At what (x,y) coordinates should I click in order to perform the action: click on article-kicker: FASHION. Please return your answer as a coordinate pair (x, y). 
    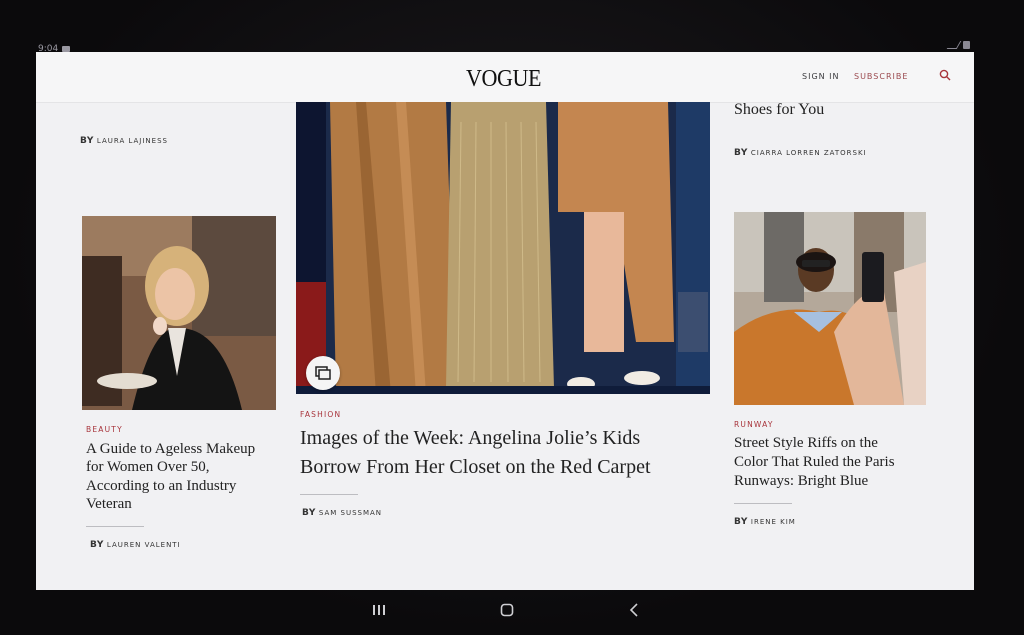
    Looking at the image, I should click on (320, 414).